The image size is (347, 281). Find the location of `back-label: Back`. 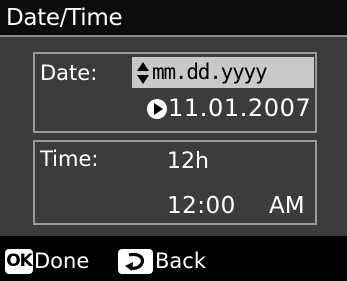

back-label: Back is located at coordinates (180, 261).